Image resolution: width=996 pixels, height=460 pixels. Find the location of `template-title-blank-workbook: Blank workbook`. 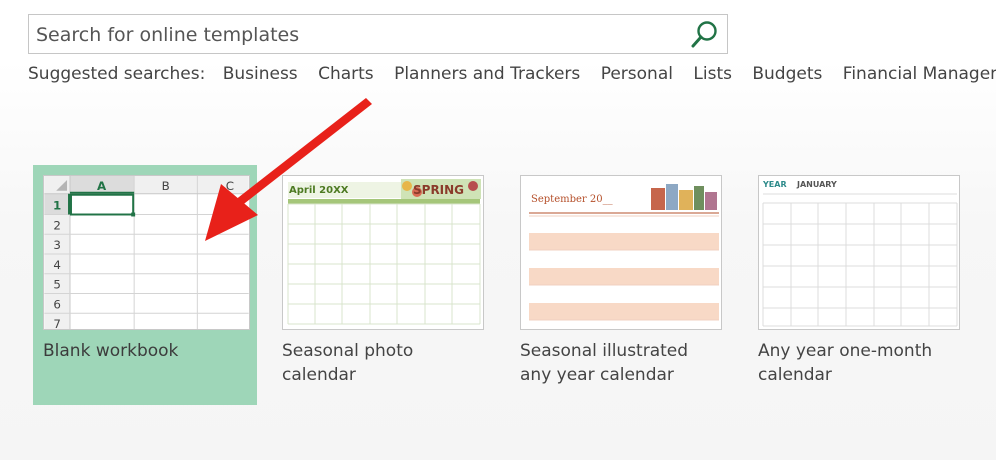

template-title-blank-workbook: Blank workbook is located at coordinates (111, 351).